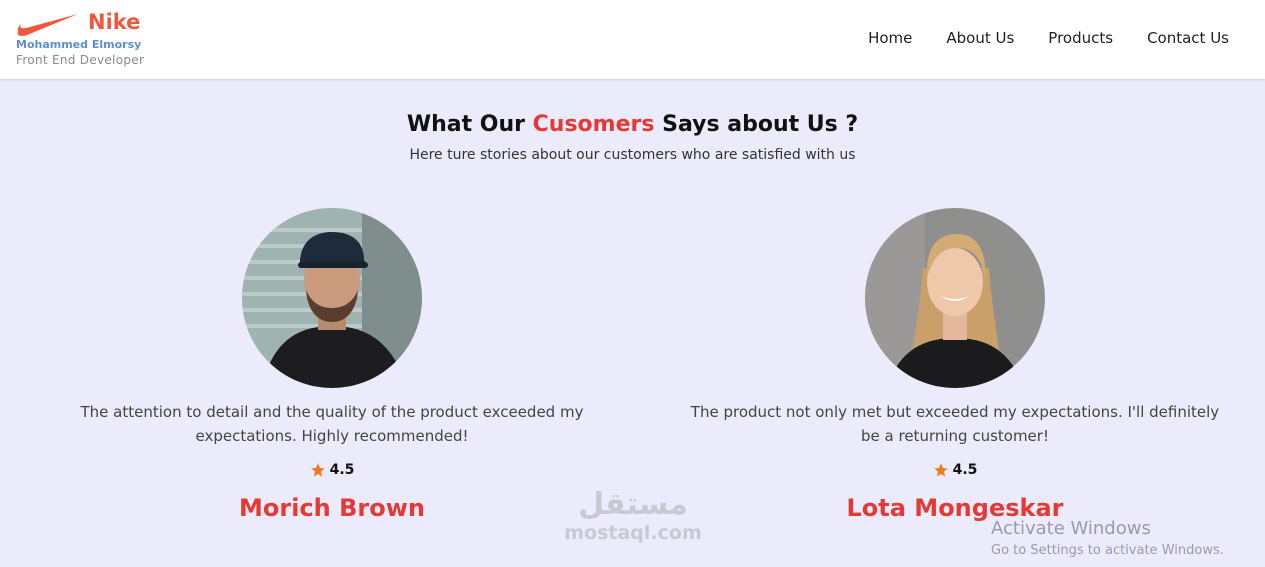 The width and height of the screenshot is (1265, 567). Describe the element at coordinates (980, 38) in the screenshot. I see `nav-link-about-us: About Us` at that location.